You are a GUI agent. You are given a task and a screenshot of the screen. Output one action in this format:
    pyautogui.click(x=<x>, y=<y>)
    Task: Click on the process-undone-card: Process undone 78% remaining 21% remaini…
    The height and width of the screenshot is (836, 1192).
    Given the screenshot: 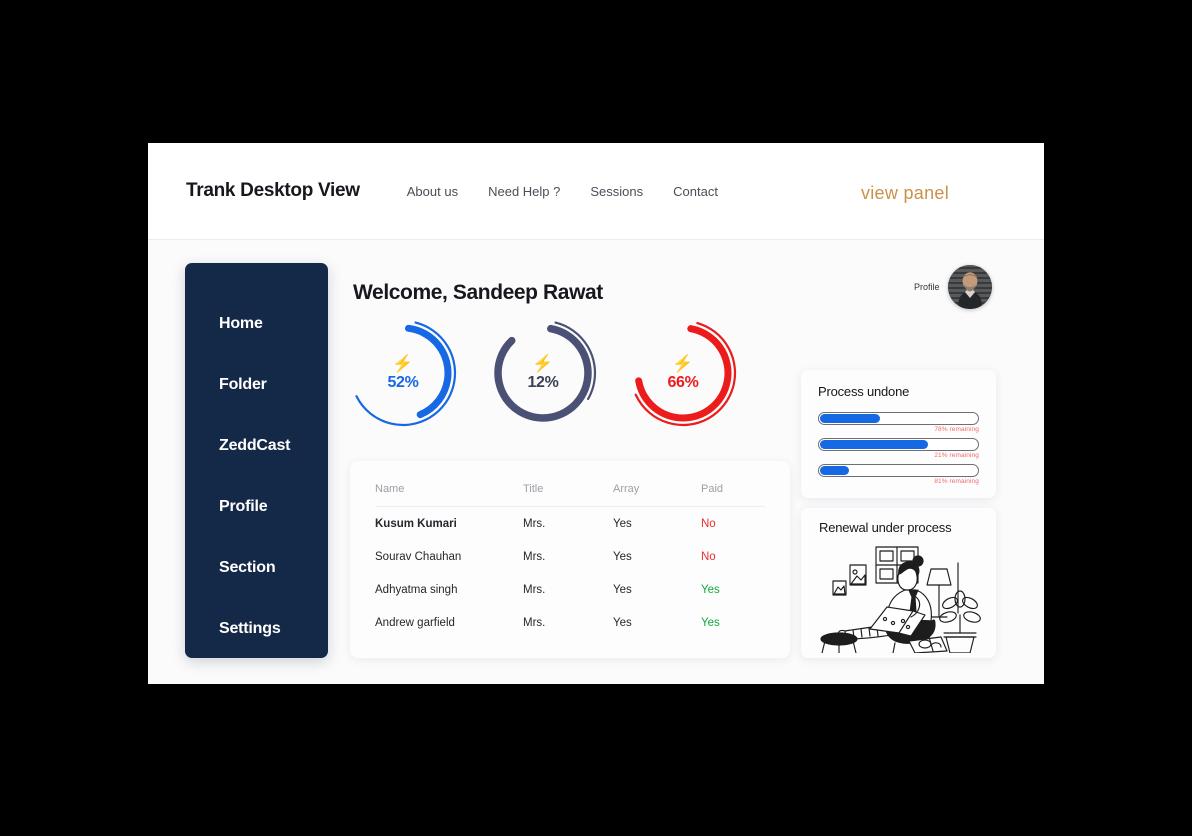 What is the action you would take?
    pyautogui.click(x=898, y=434)
    